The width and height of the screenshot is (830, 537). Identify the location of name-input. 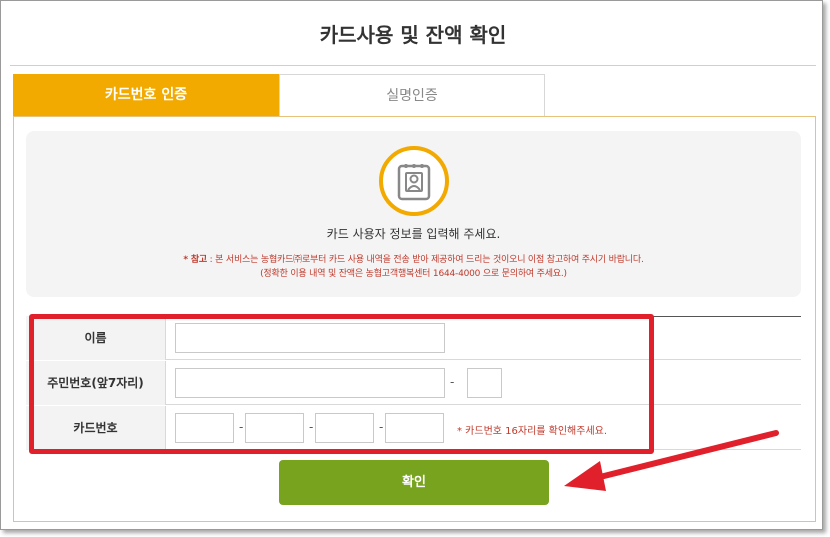
(310, 338).